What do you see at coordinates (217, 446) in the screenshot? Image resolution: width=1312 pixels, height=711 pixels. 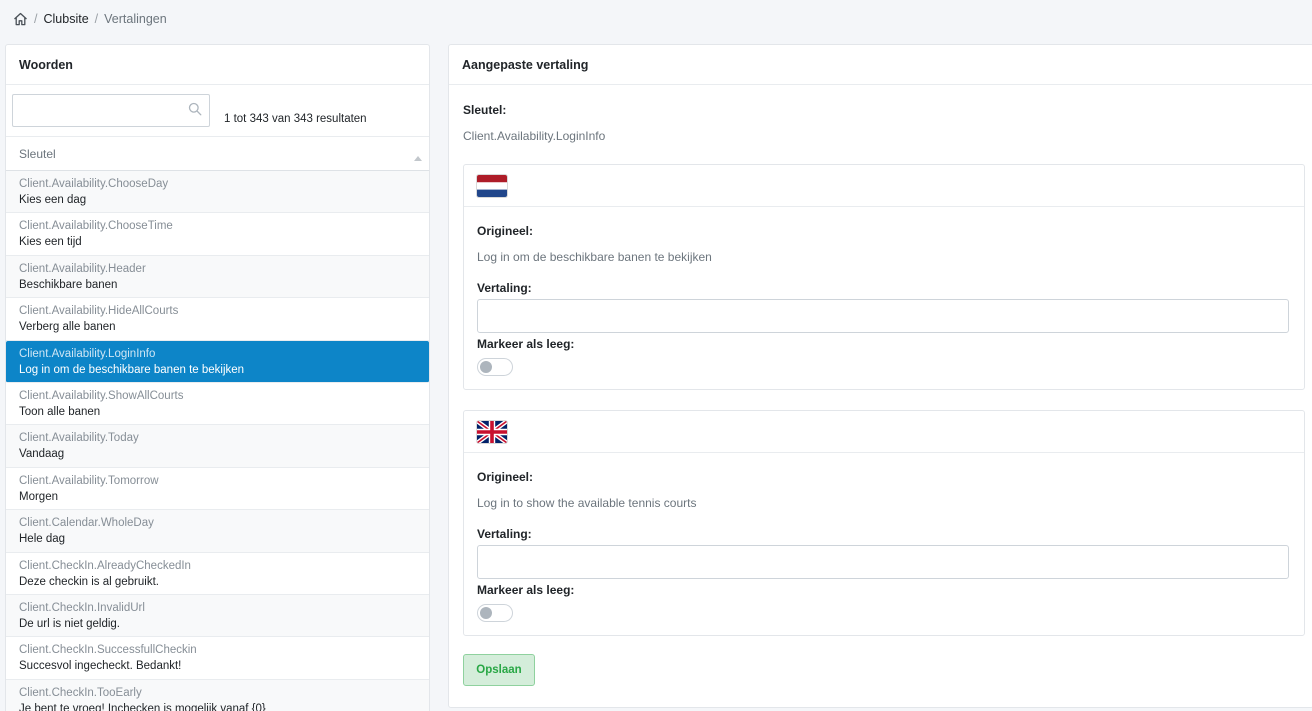 I see `list-item: Client.Availability.Today Vandaag` at bounding box center [217, 446].